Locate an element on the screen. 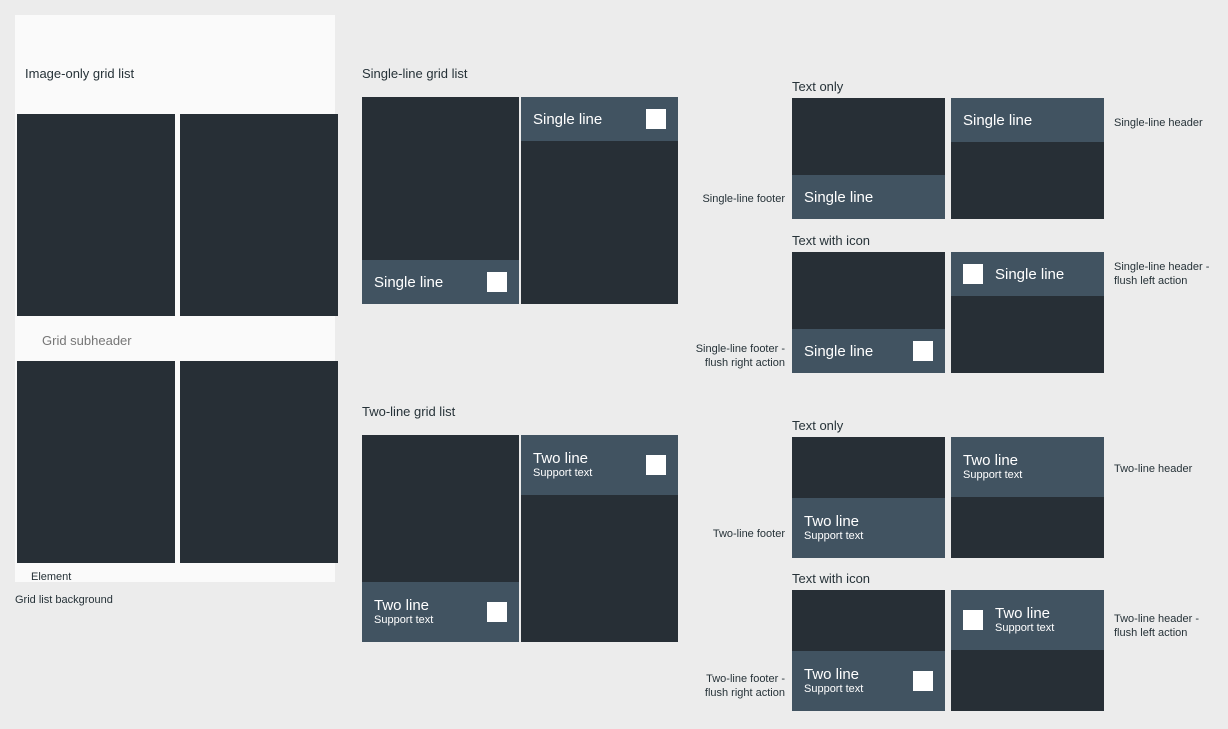  page-title: Image-only grid list is located at coordinates (80, 73).